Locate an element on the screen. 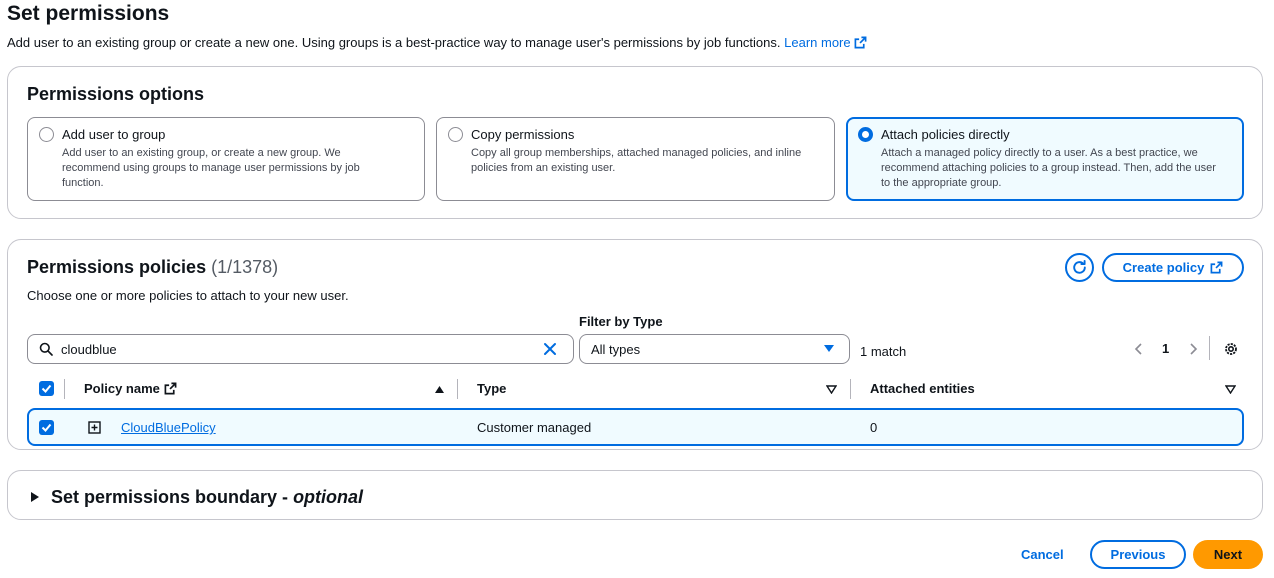 This screenshot has height=578, width=1274. filter-type-select: All types is located at coordinates (714, 349).